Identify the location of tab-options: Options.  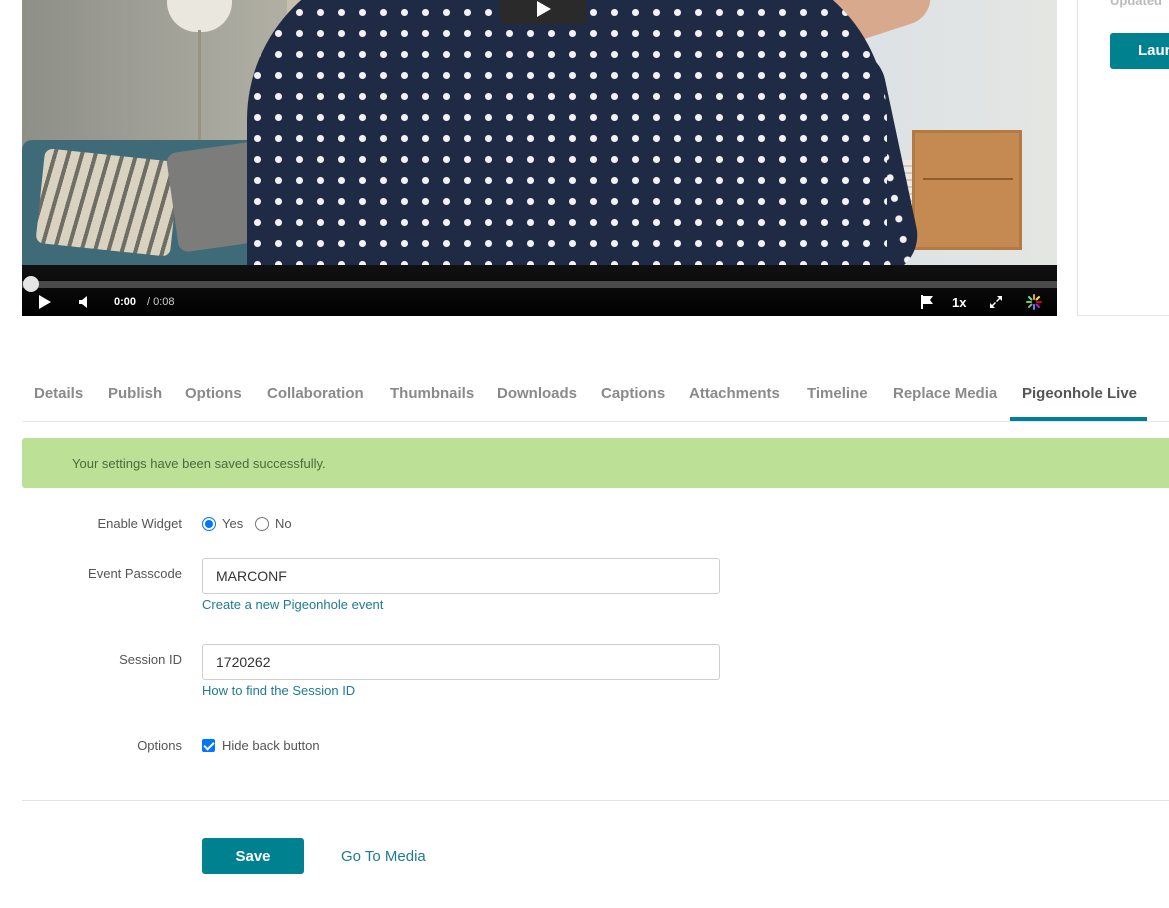
(213, 403).